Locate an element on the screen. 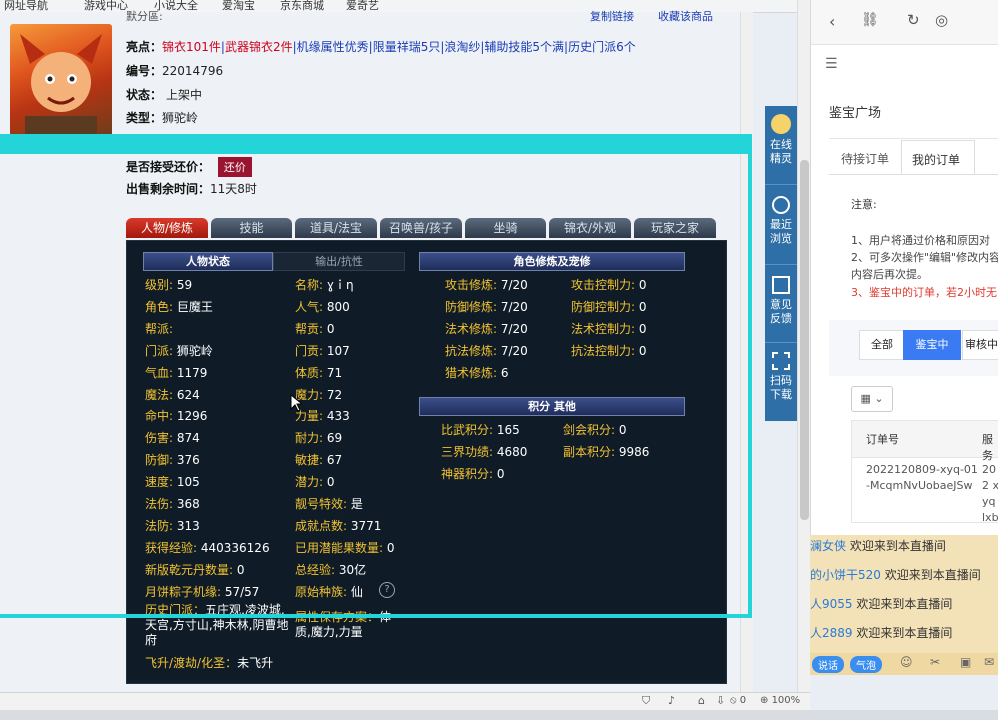 The image size is (998, 720). stat-label: 法防: is located at coordinates (159, 525).